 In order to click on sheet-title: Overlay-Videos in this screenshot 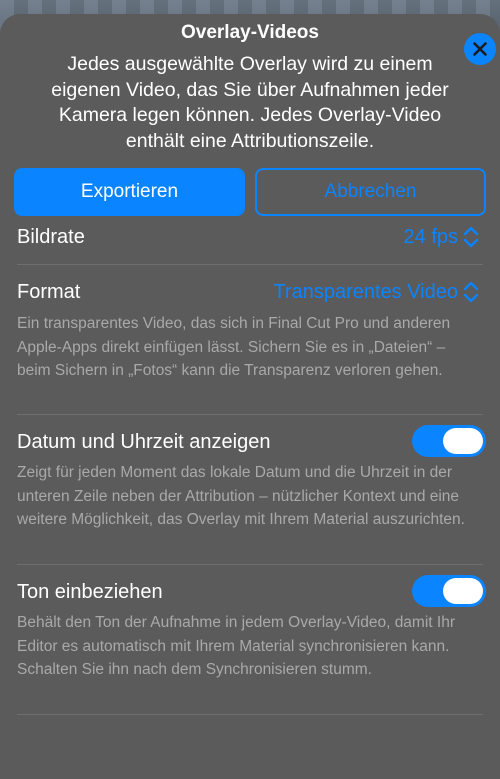, I will do `click(249, 32)`.